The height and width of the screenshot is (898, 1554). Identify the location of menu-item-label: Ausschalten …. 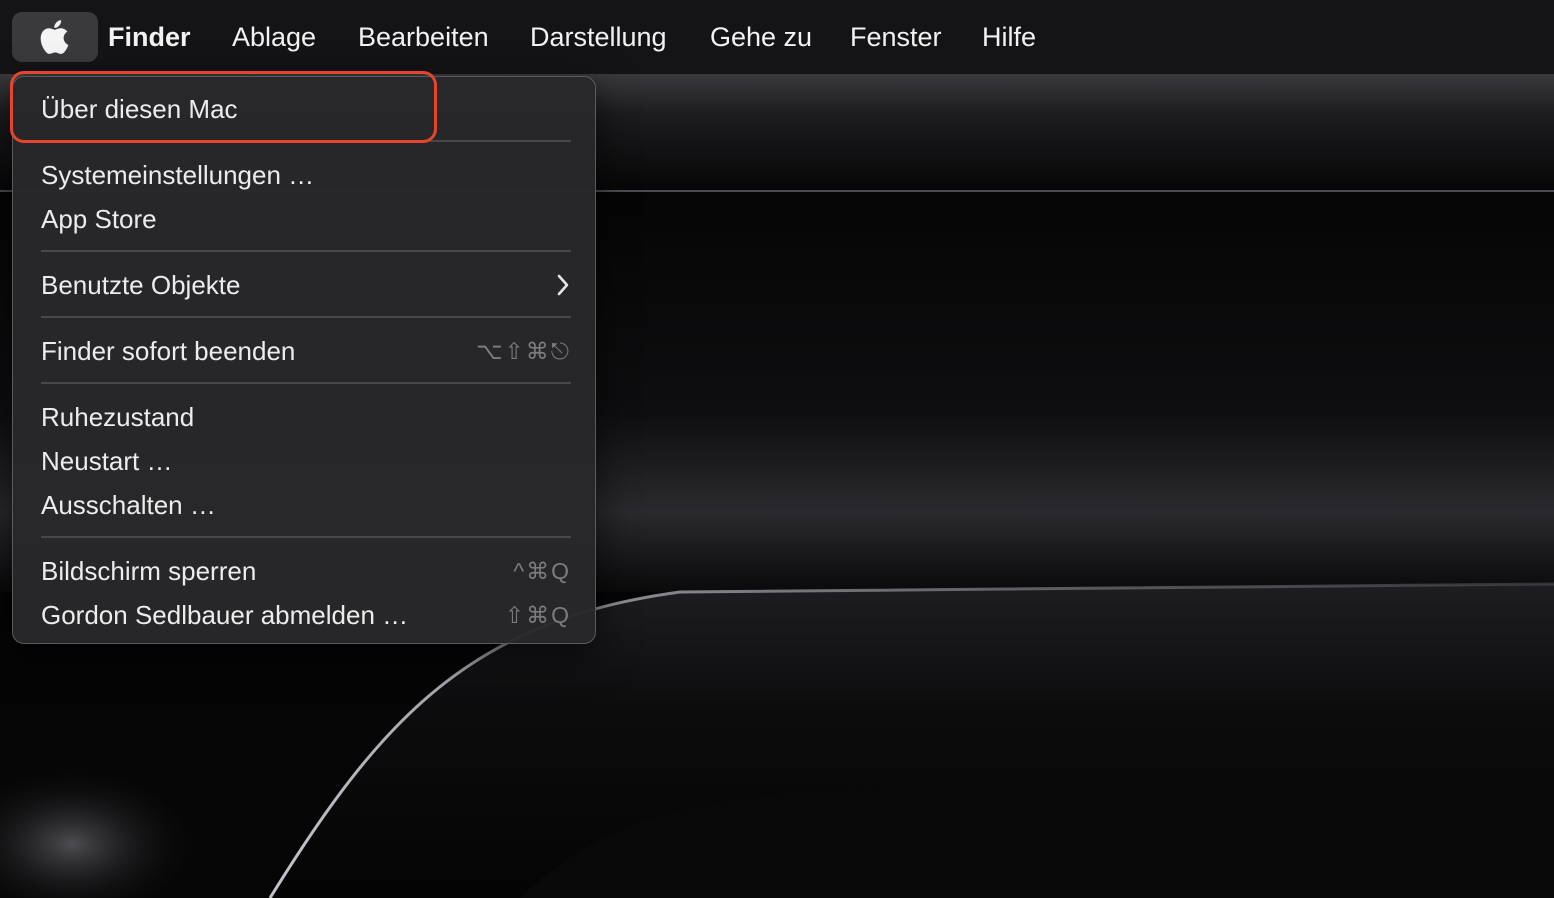
(128, 505).